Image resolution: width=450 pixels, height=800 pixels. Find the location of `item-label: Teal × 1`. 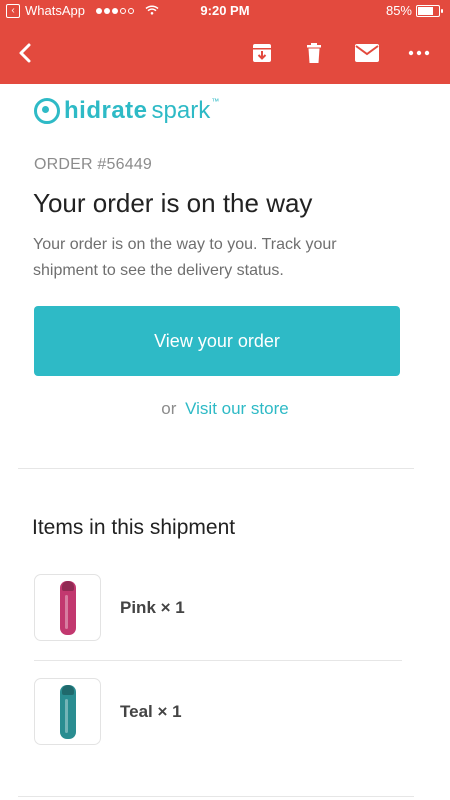

item-label: Teal × 1 is located at coordinates (151, 711).